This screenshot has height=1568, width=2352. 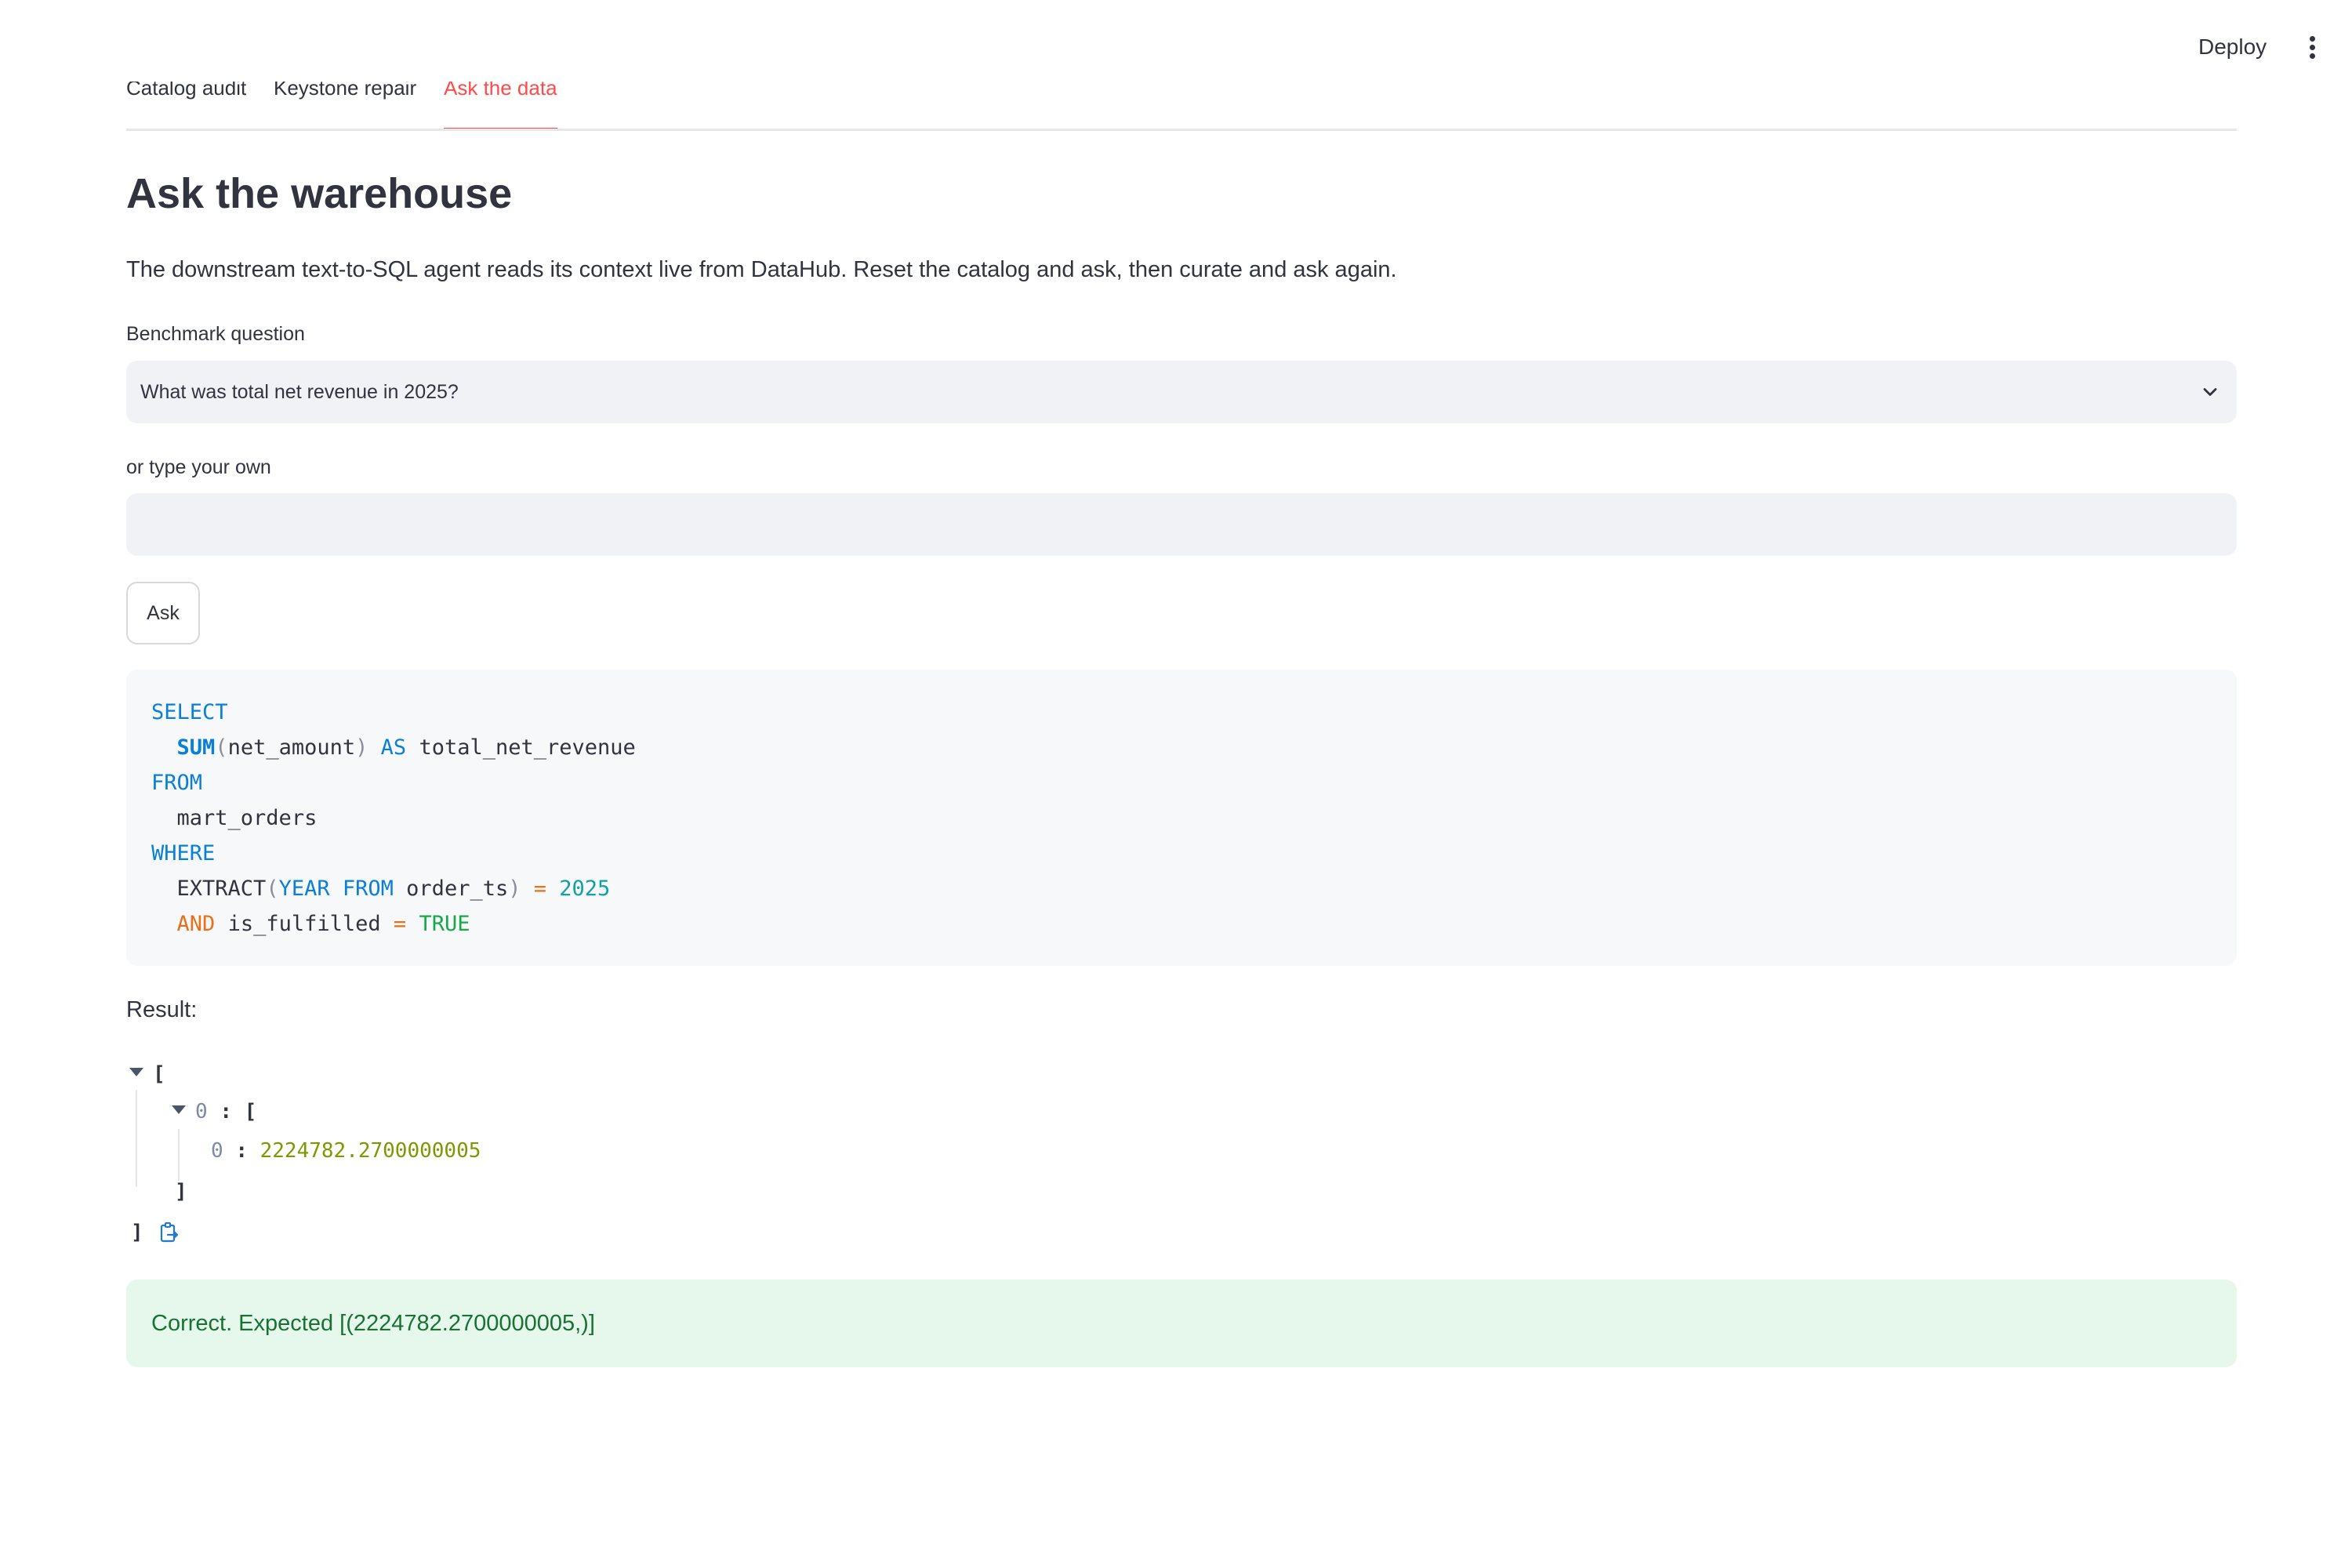 I want to click on tab-ask-the-data: Ask the data, so click(x=500, y=105).